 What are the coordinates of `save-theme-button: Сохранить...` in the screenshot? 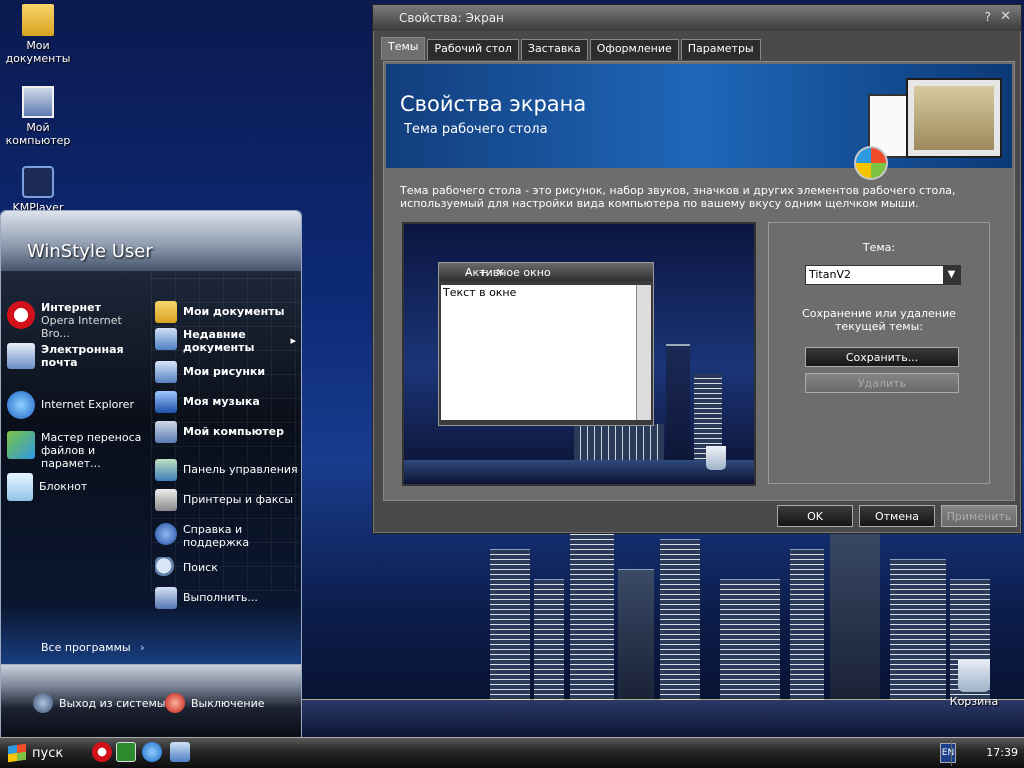 It's located at (882, 357).